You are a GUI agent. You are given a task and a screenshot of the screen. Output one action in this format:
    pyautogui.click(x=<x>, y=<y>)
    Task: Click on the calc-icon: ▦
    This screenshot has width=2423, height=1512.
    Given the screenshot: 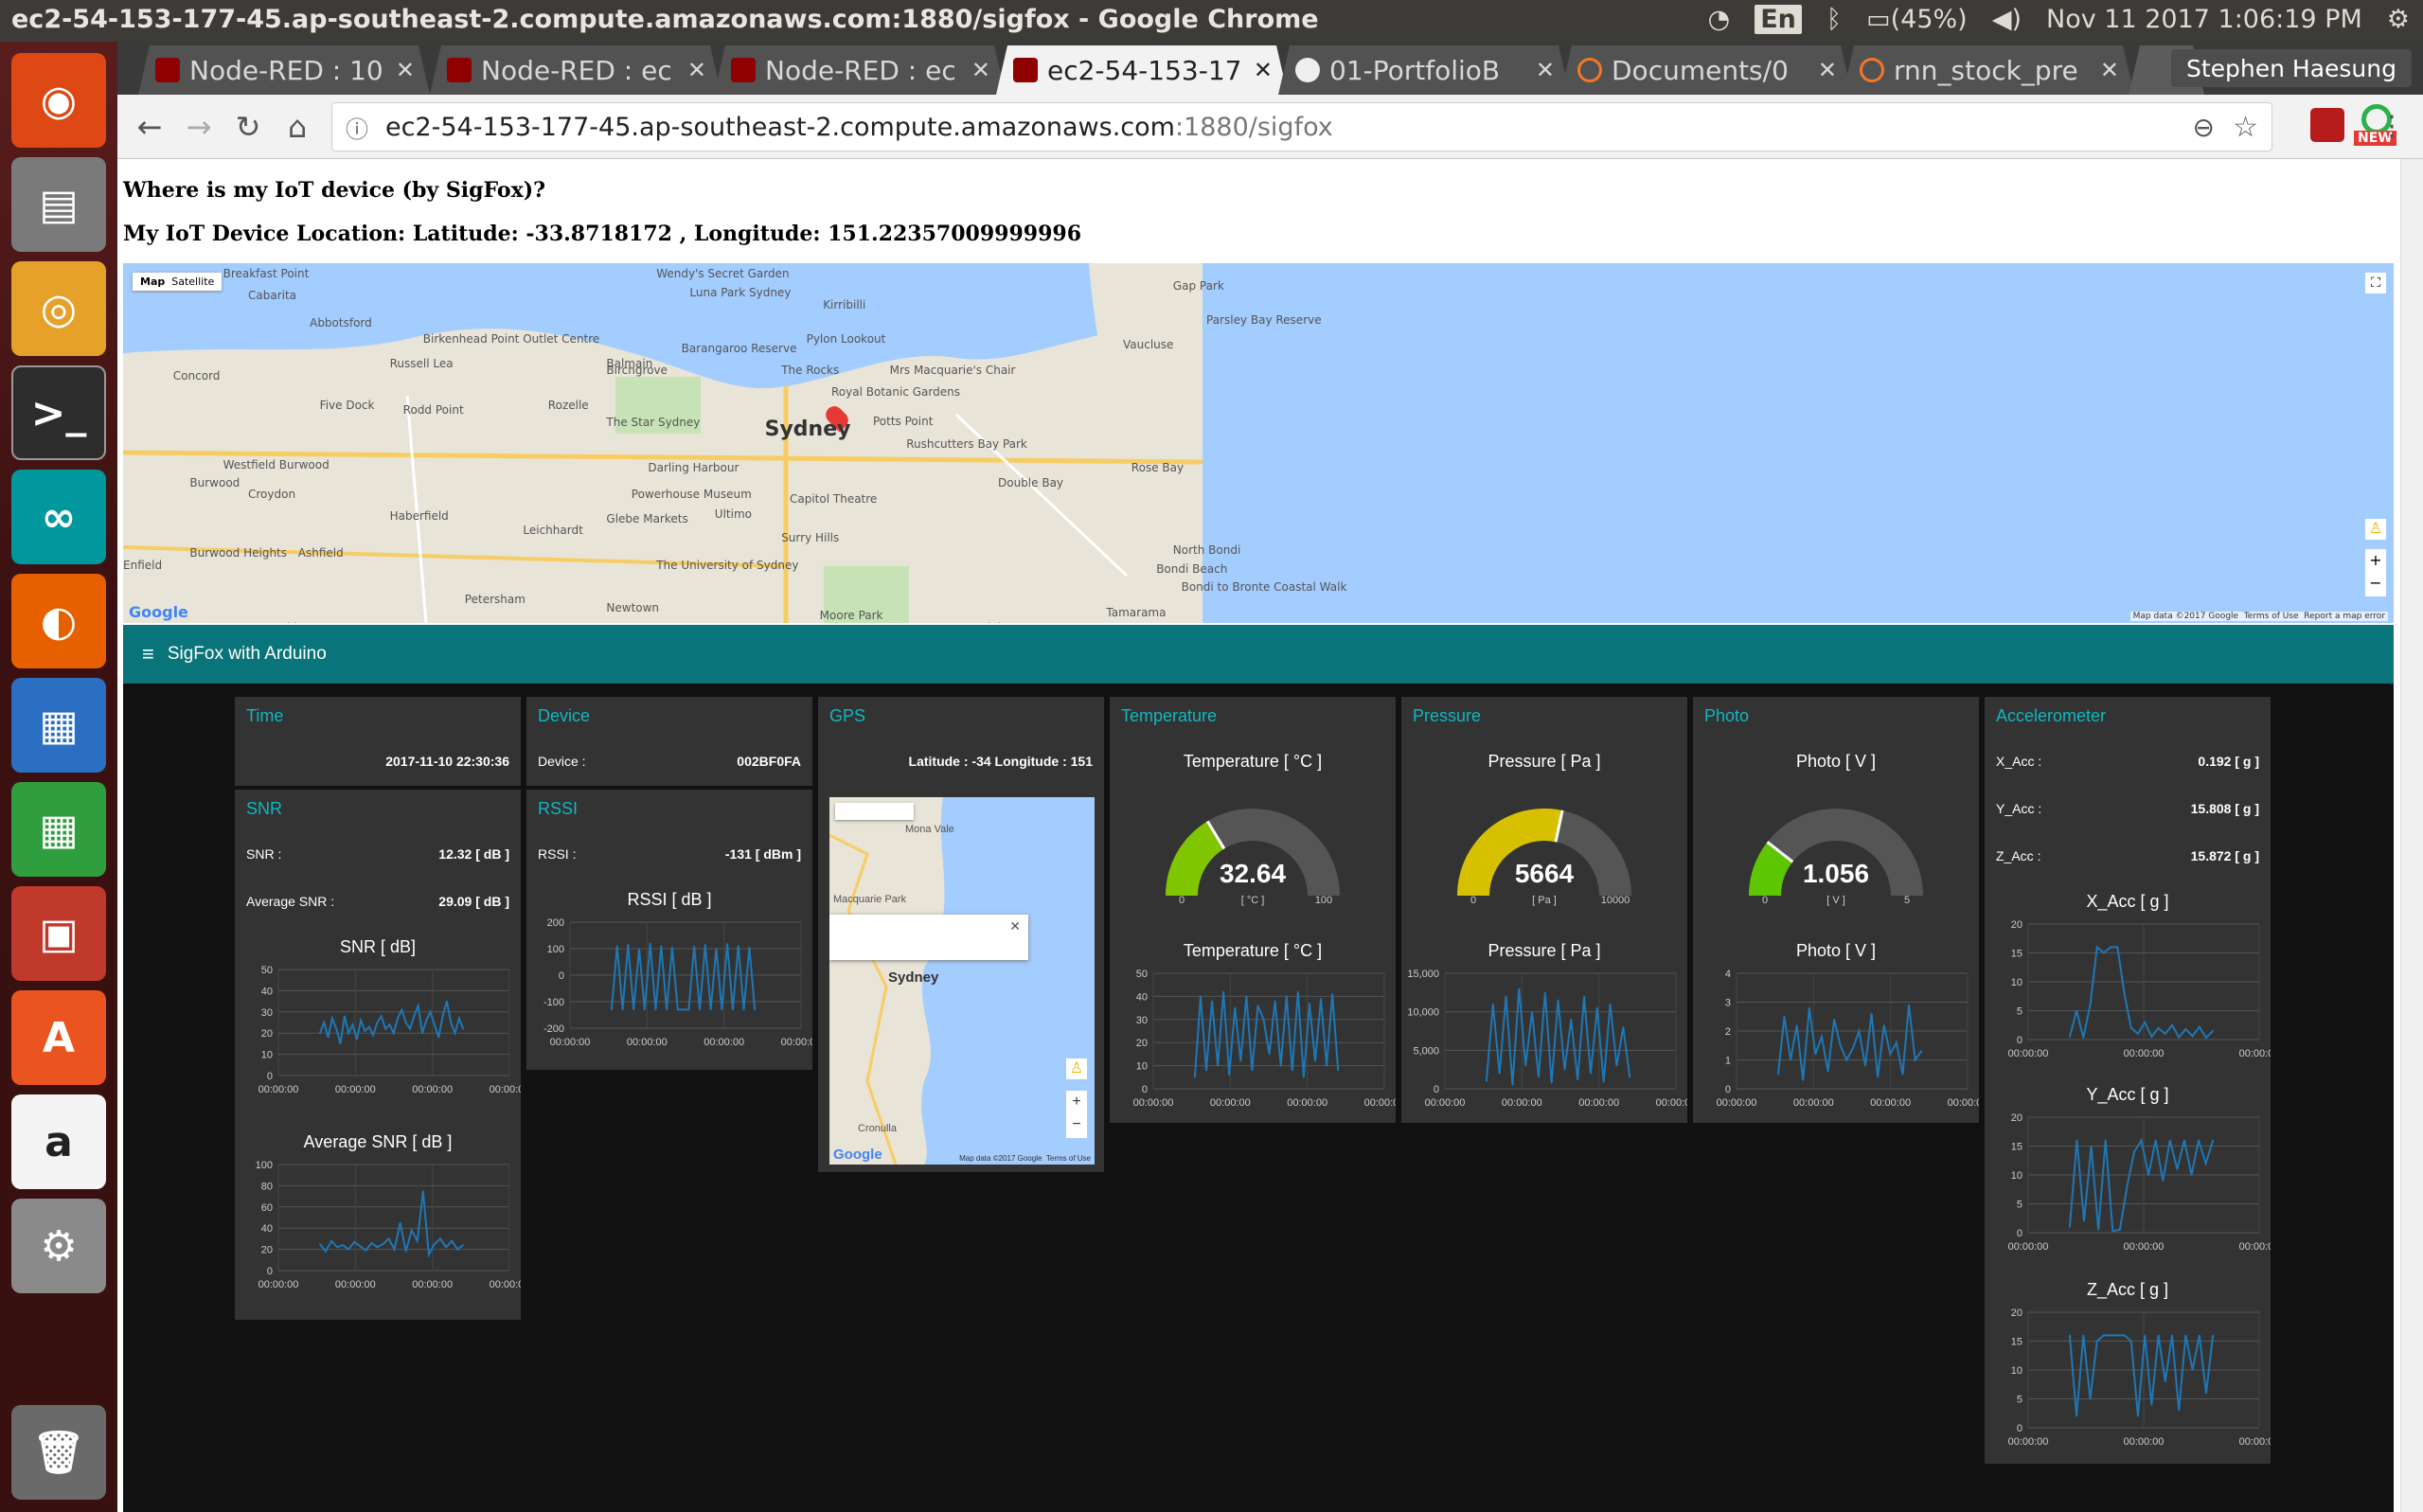 What is the action you would take?
    pyautogui.click(x=58, y=829)
    